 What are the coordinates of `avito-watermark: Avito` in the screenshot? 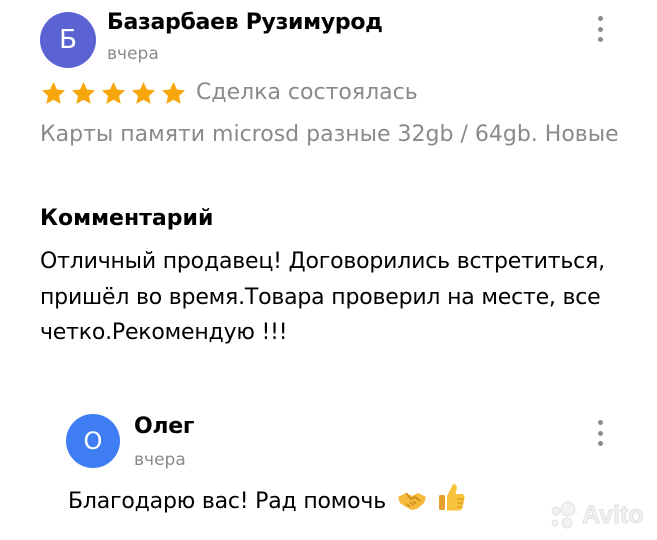 It's located at (596, 515).